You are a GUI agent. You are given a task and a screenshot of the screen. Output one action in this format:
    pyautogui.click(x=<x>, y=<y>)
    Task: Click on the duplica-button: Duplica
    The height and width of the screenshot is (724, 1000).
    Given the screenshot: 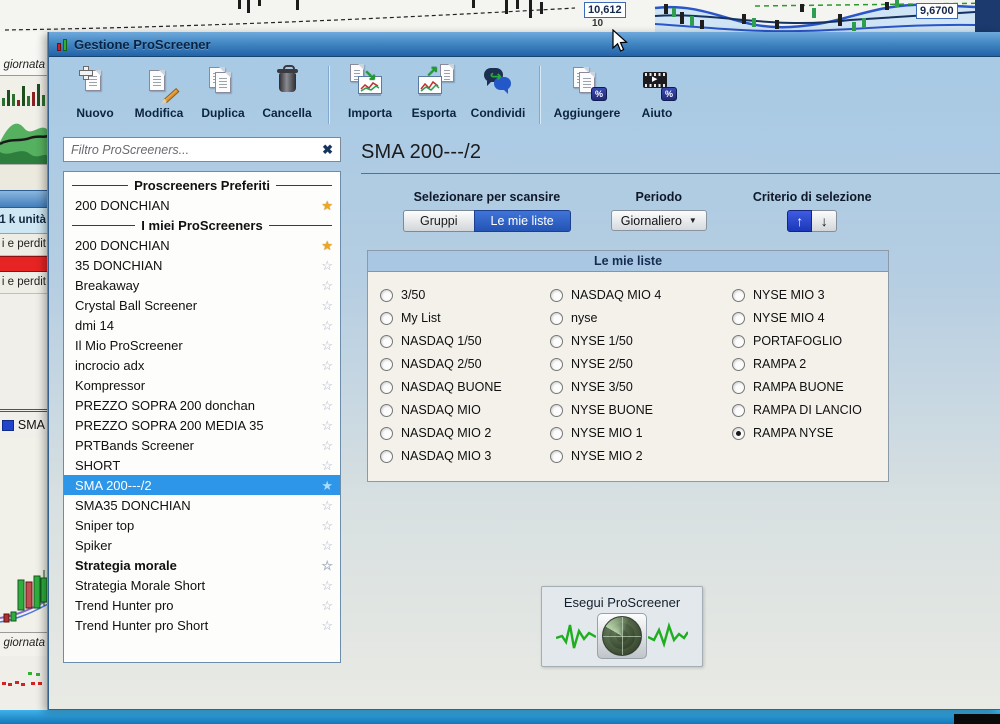 What is the action you would take?
    pyautogui.click(x=223, y=92)
    